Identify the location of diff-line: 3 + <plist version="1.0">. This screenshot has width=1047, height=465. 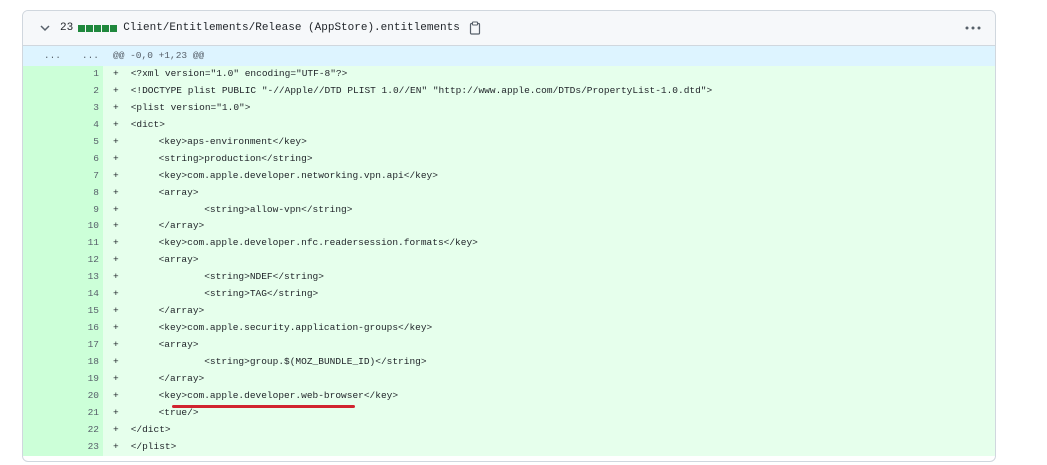
(509, 108).